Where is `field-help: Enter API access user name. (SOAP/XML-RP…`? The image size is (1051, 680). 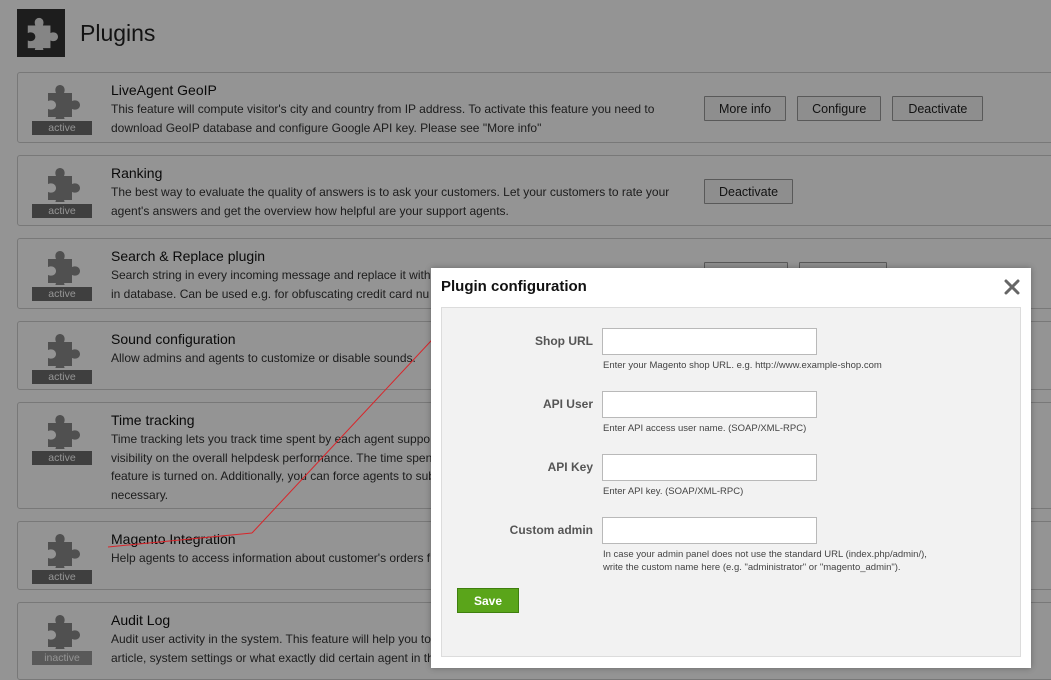 field-help: Enter API access user name. (SOAP/XML-RP… is located at coordinates (705, 428).